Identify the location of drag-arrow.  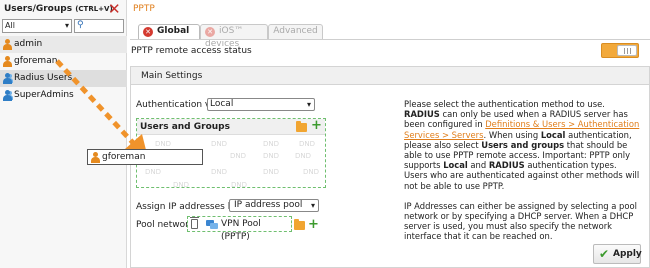
(101, 108).